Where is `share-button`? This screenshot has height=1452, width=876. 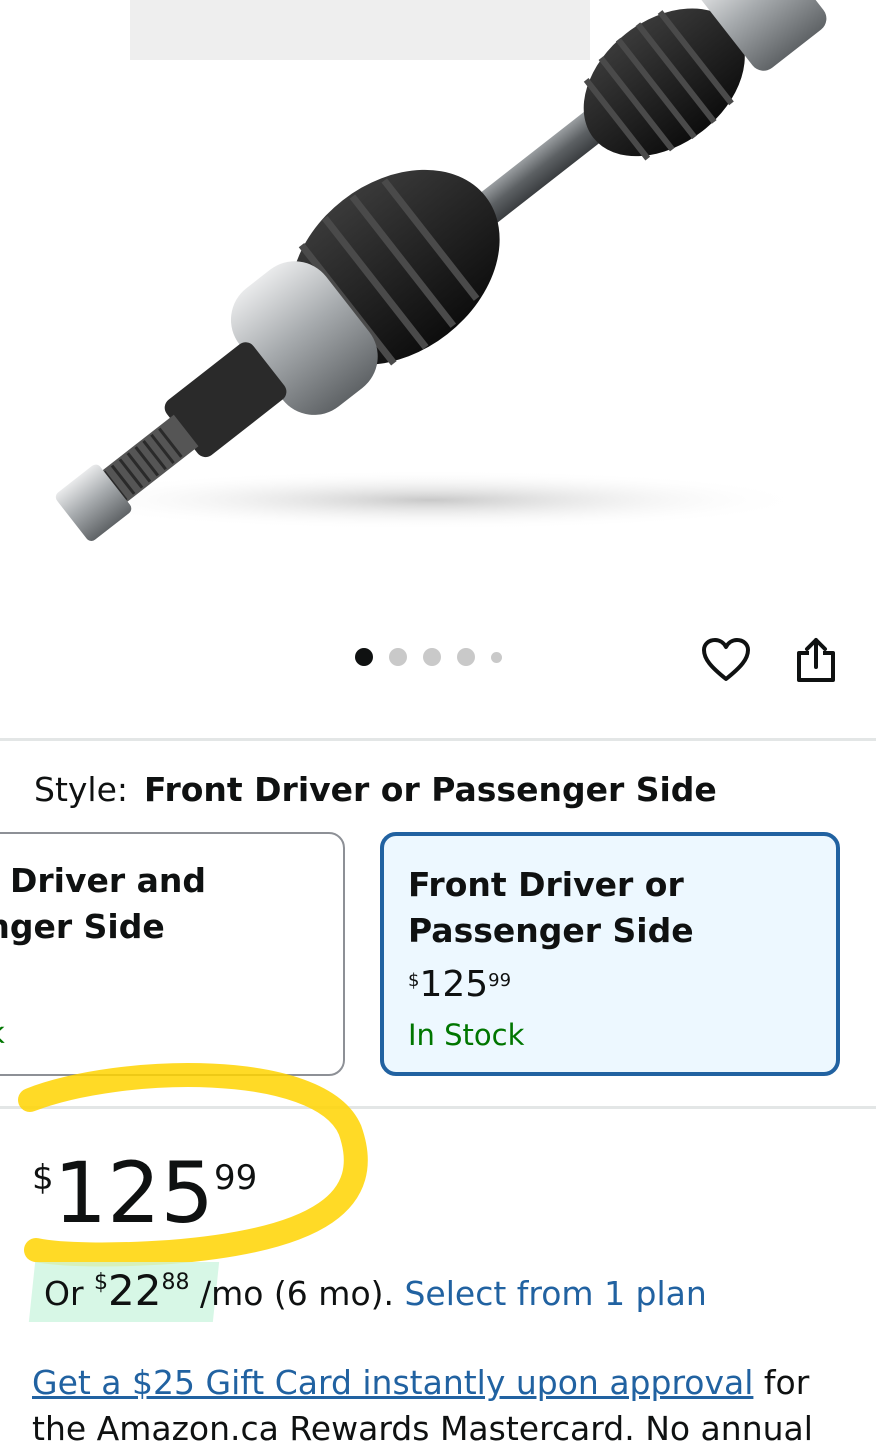
share-button is located at coordinates (816, 660).